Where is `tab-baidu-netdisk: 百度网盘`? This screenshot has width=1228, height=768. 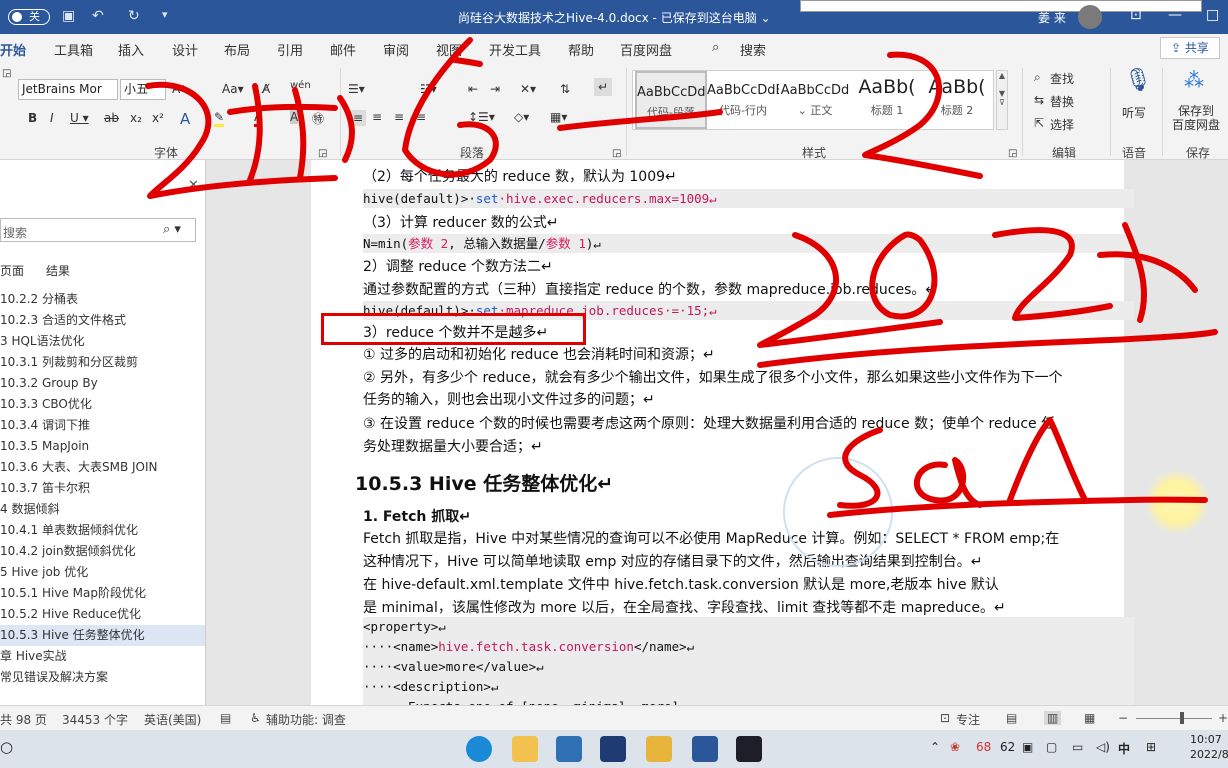 tab-baidu-netdisk: 百度网盘 is located at coordinates (646, 49).